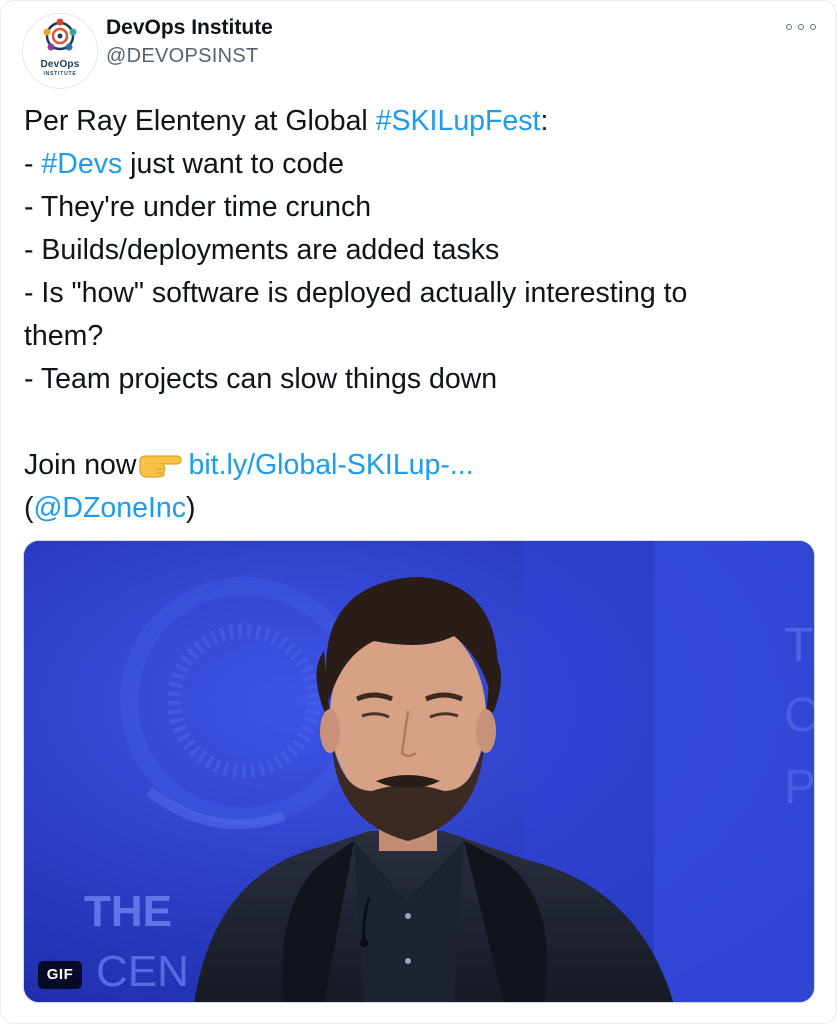 The height and width of the screenshot is (1024, 837). What do you see at coordinates (798, 645) in the screenshot?
I see `svg-text: T` at bounding box center [798, 645].